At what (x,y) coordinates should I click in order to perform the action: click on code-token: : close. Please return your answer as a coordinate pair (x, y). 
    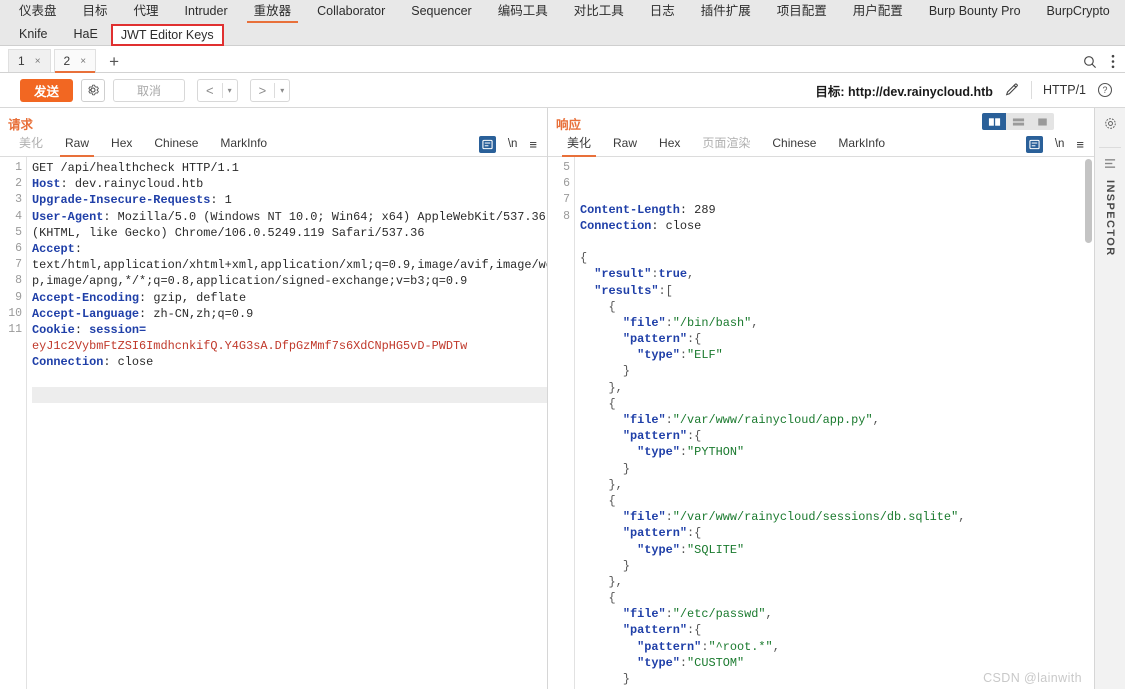
    Looking at the image, I should click on (128, 362).